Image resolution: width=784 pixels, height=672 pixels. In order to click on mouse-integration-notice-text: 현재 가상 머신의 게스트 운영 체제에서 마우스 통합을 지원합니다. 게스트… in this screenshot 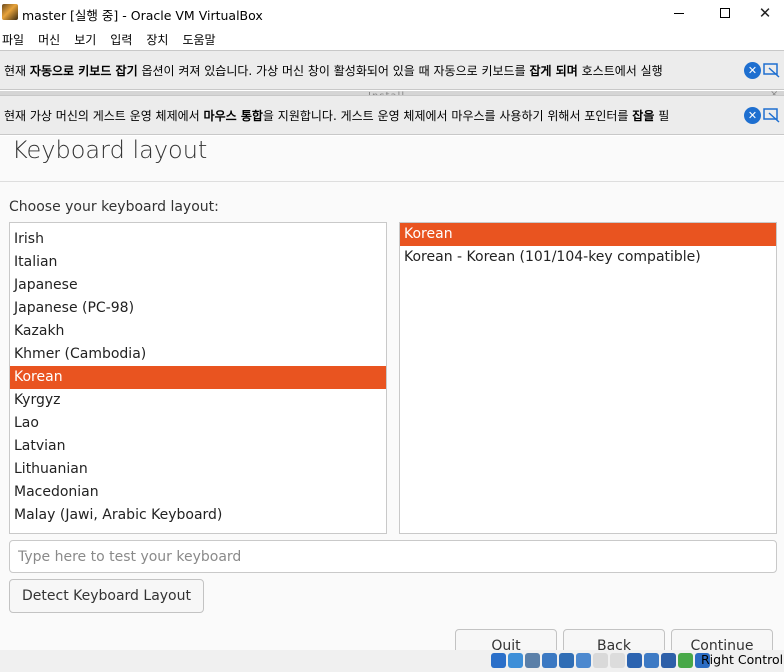, I will do `click(369, 115)`.